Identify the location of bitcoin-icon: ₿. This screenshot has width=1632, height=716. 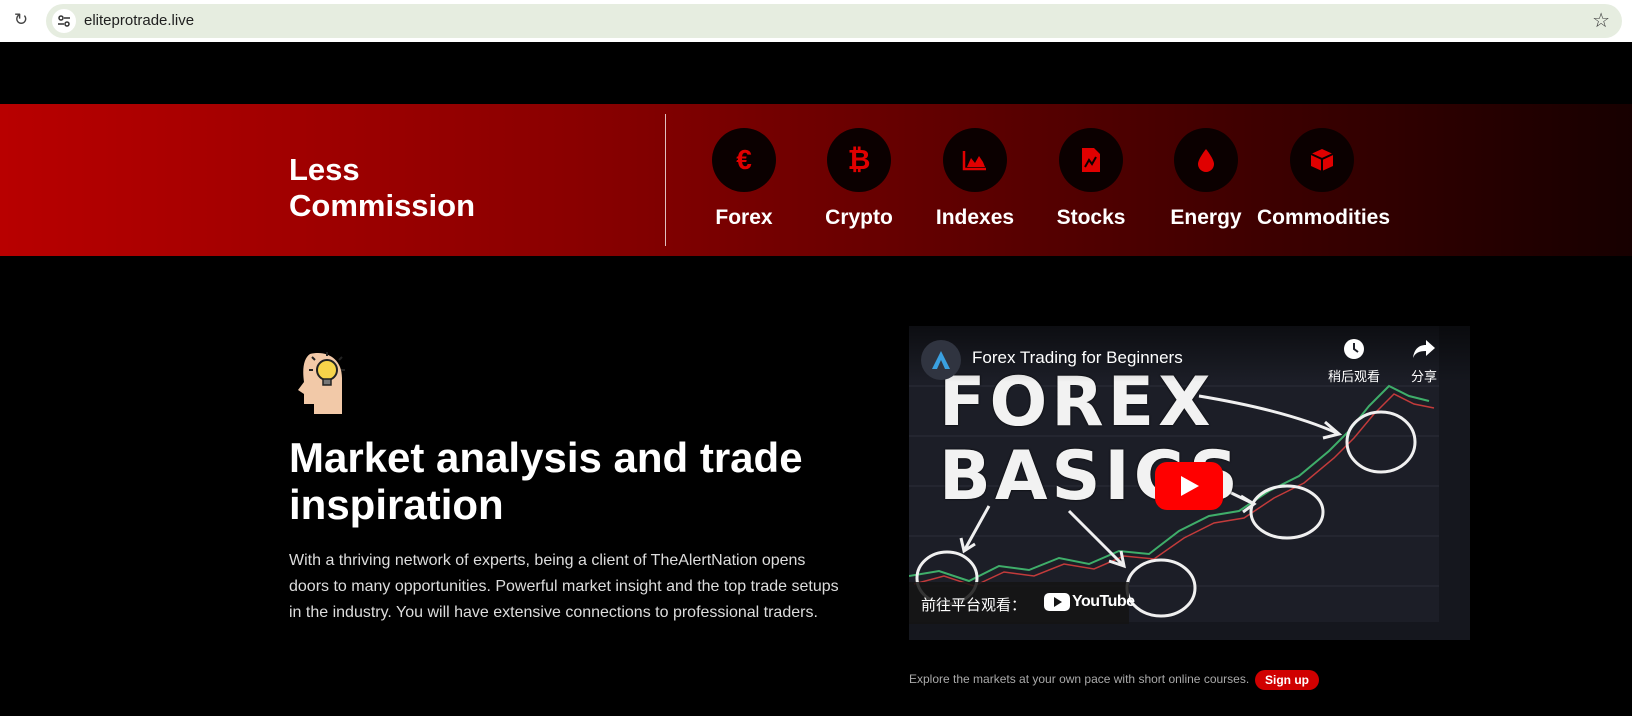
(859, 160).